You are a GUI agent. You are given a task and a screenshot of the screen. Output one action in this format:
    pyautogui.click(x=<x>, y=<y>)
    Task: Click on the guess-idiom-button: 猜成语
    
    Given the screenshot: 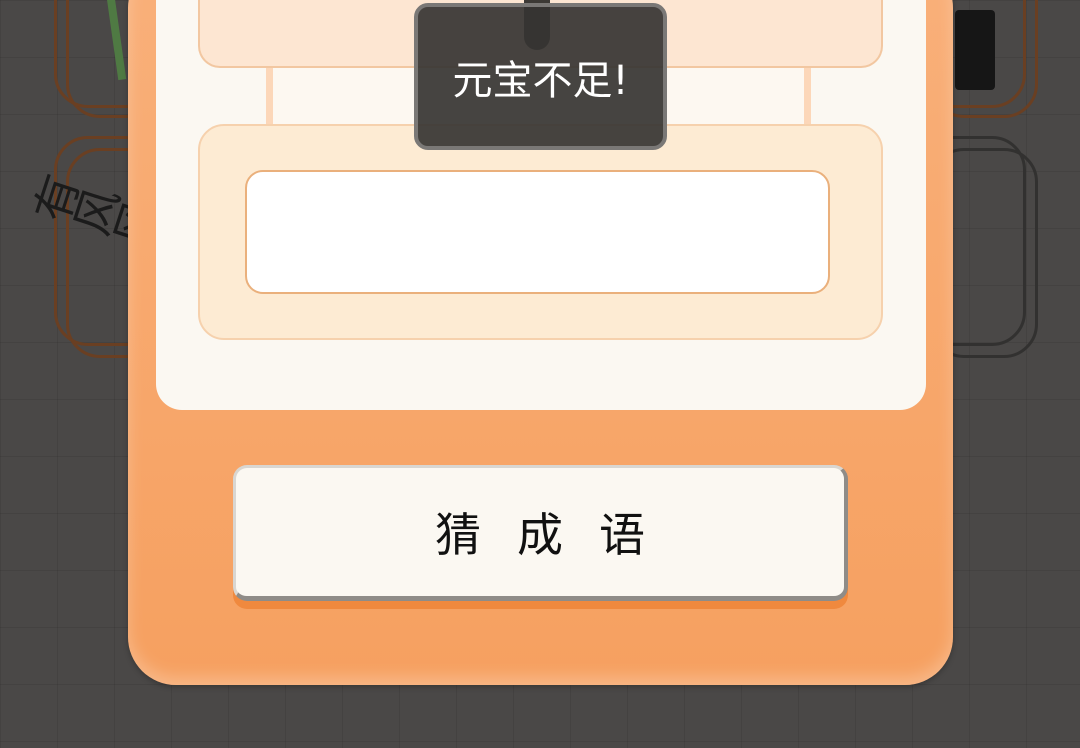 What is the action you would take?
    pyautogui.click(x=540, y=533)
    